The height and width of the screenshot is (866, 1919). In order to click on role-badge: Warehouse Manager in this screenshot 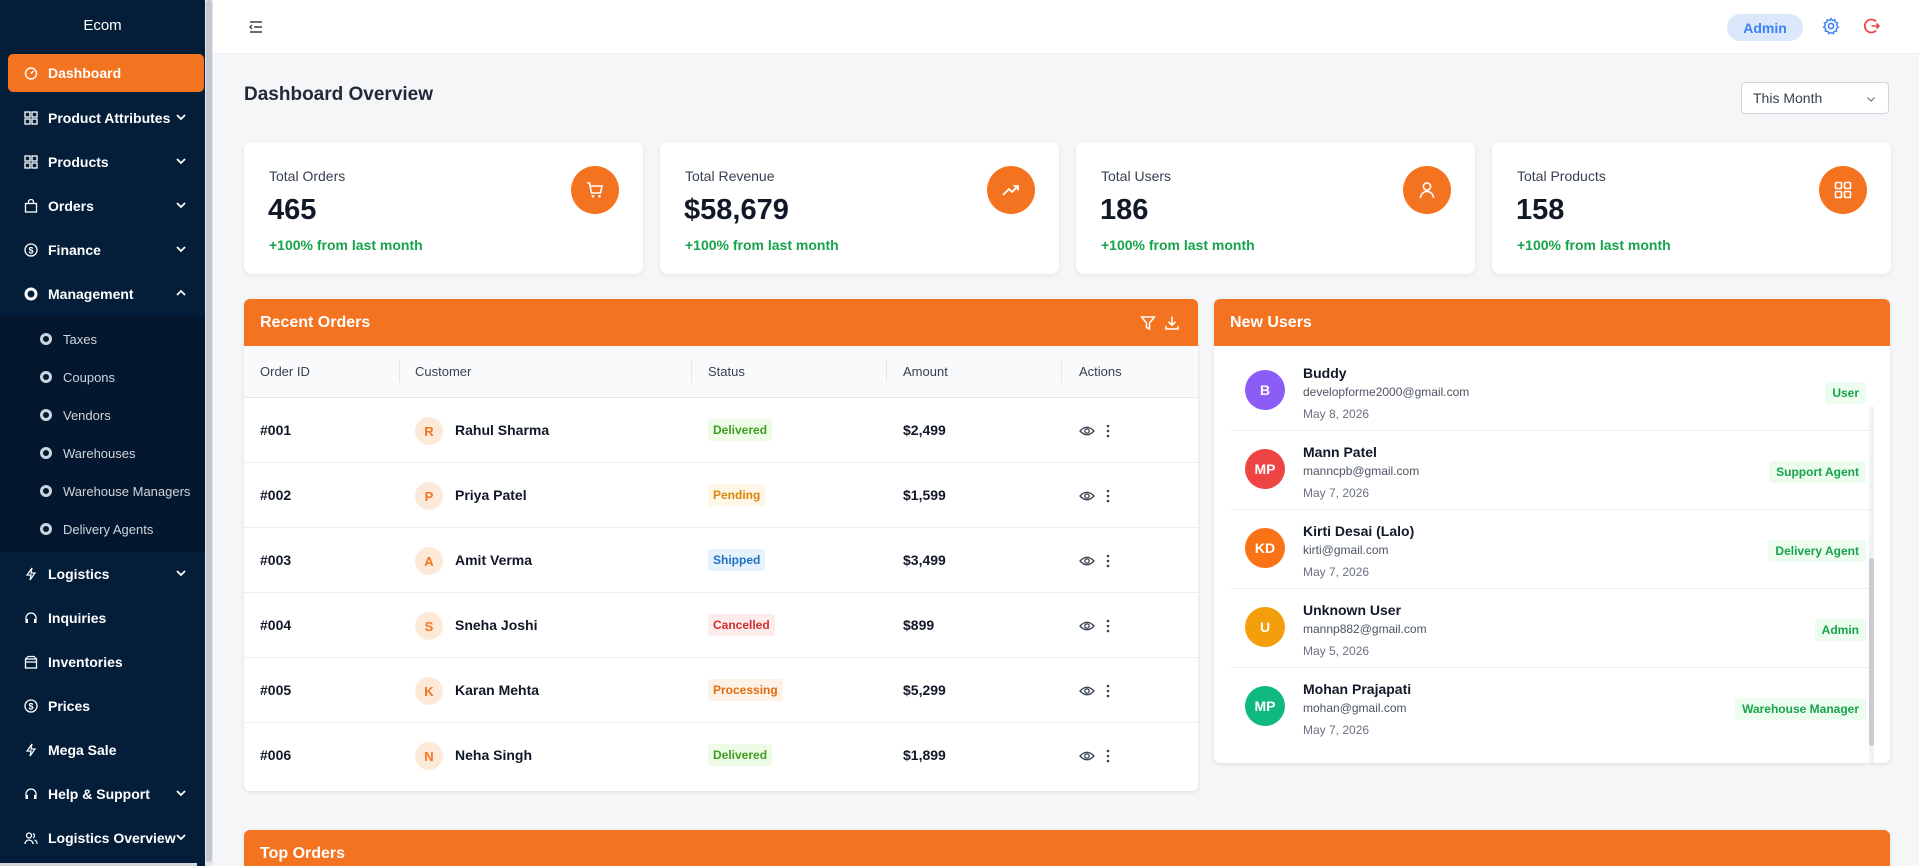, I will do `click(1800, 709)`.